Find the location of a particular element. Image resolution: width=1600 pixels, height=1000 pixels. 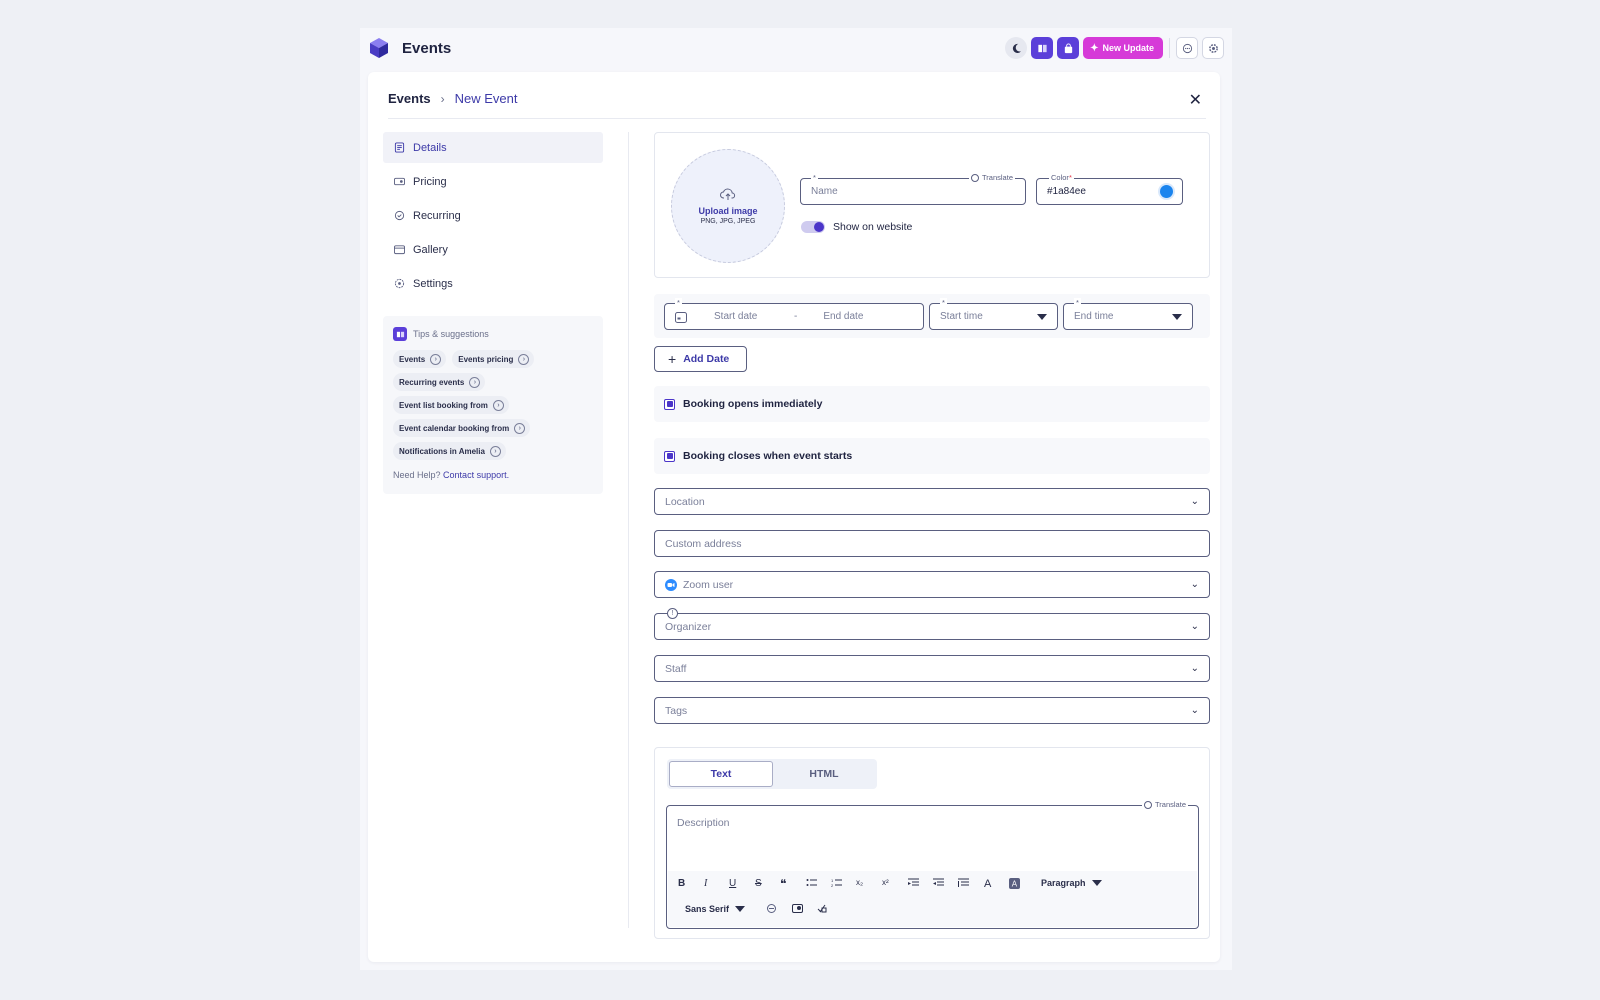

tip-chip-label: Notifications in Amelia is located at coordinates (442, 451).